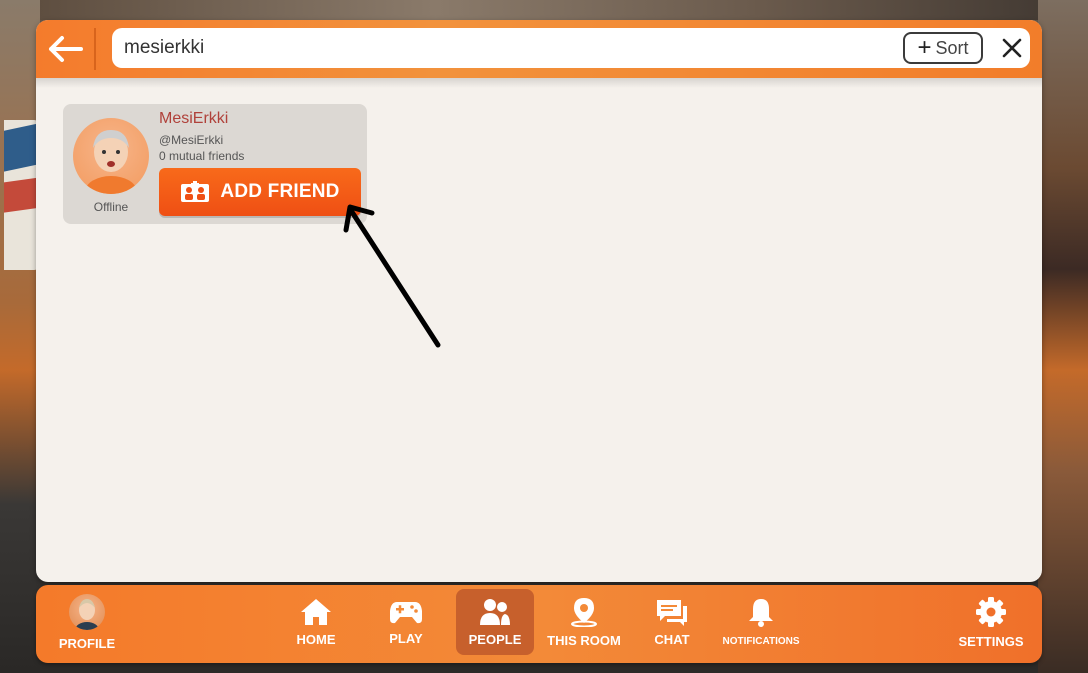 Image resolution: width=1088 pixels, height=673 pixels. I want to click on nav-profile-label: PROFILE, so click(87, 643).